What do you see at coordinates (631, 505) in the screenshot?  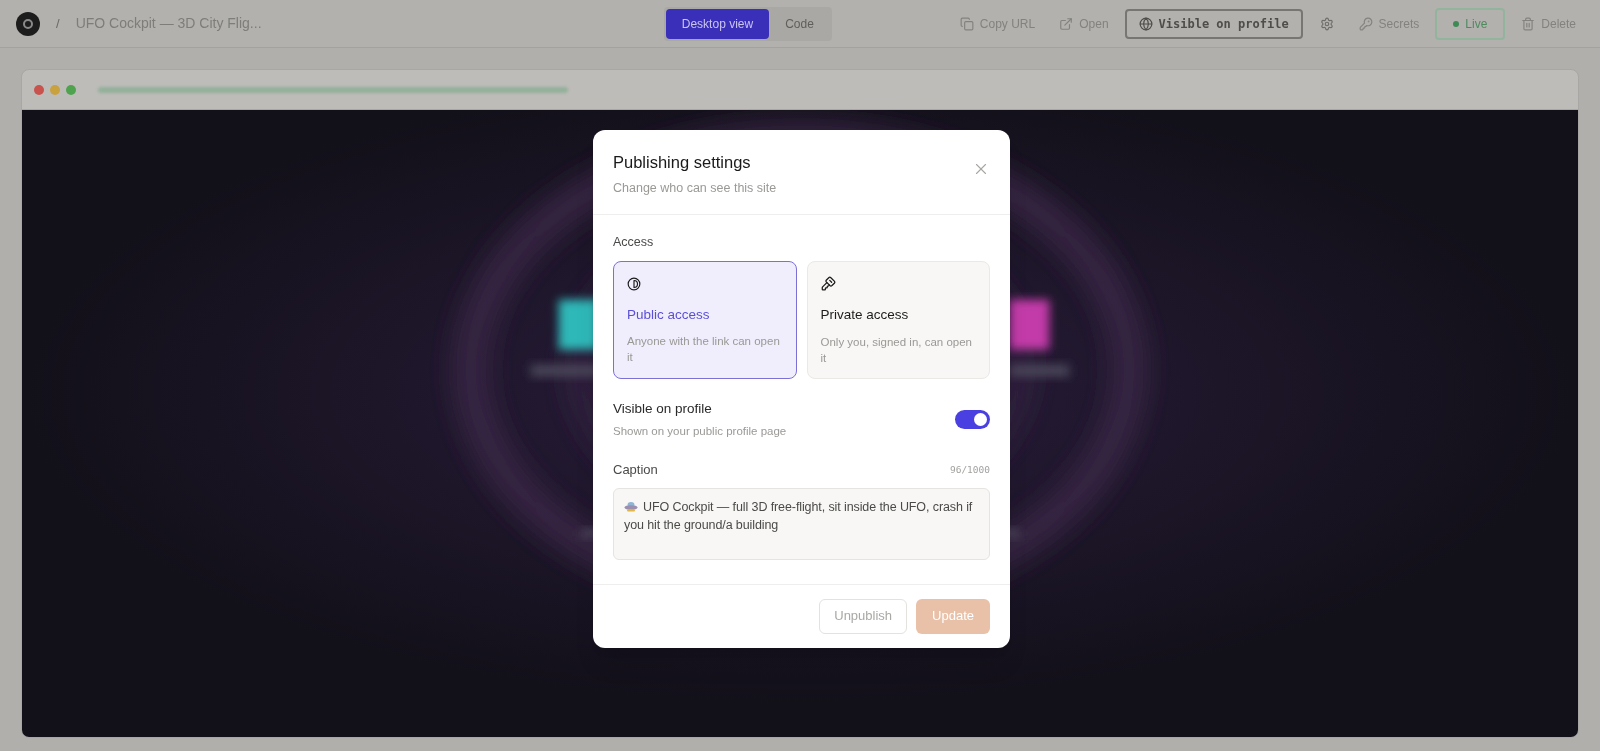 I see `ufo-icon` at bounding box center [631, 505].